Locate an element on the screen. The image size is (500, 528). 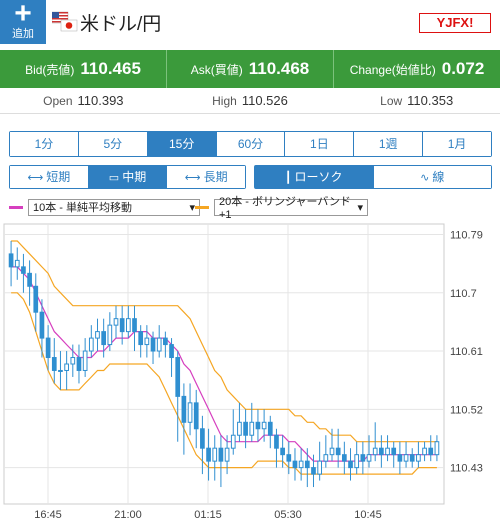
range-mid-button: ▭ 中期 is located at coordinates (128, 177).